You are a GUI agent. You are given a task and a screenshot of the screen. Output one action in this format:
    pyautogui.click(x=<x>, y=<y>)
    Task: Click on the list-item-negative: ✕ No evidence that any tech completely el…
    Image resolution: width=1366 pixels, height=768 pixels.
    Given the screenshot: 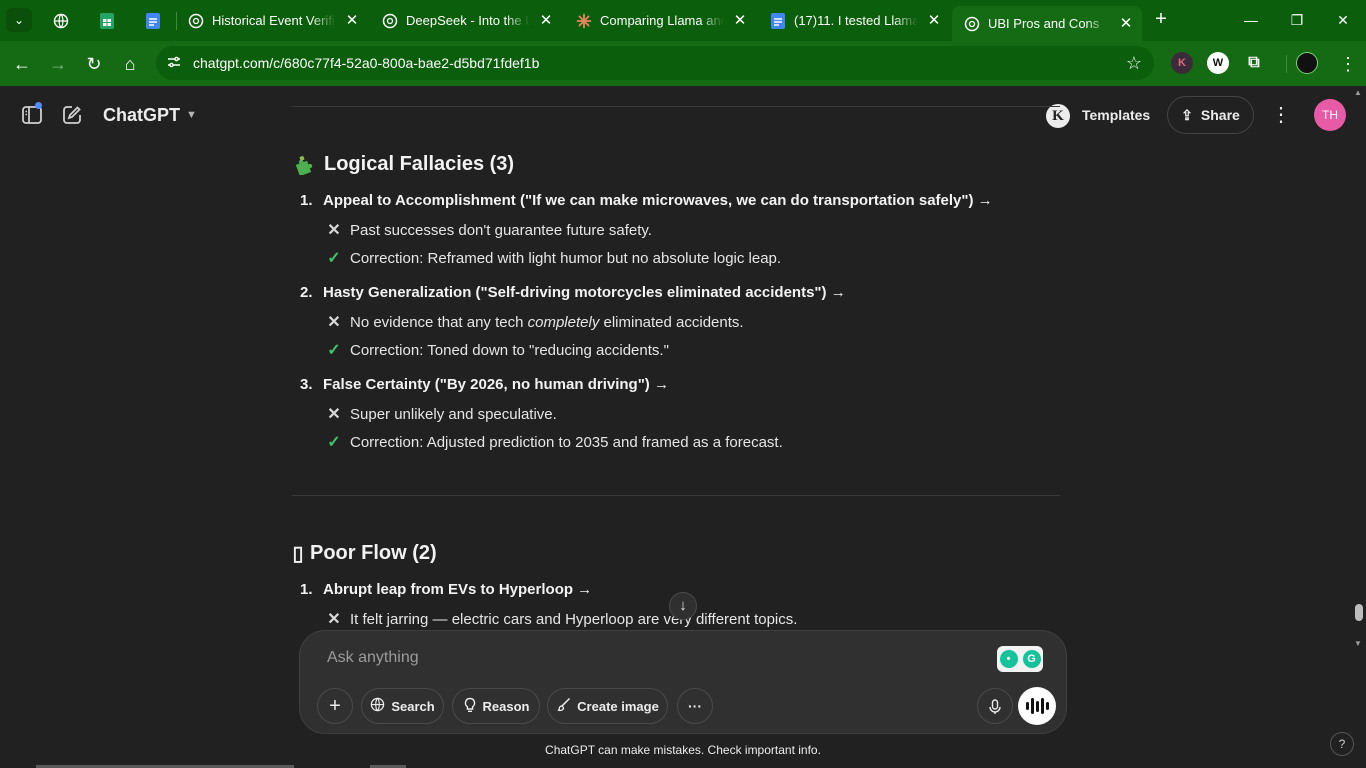 What is the action you would take?
    pyautogui.click(x=535, y=322)
    